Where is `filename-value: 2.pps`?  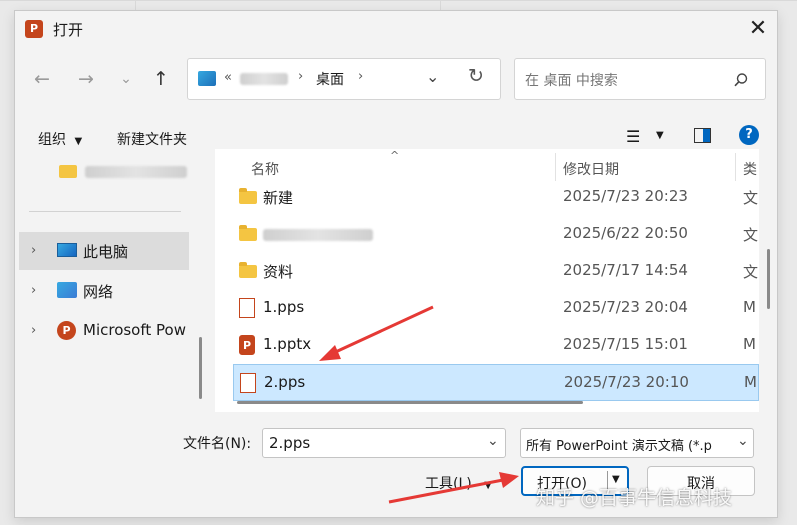
filename-value: 2.pps is located at coordinates (290, 443).